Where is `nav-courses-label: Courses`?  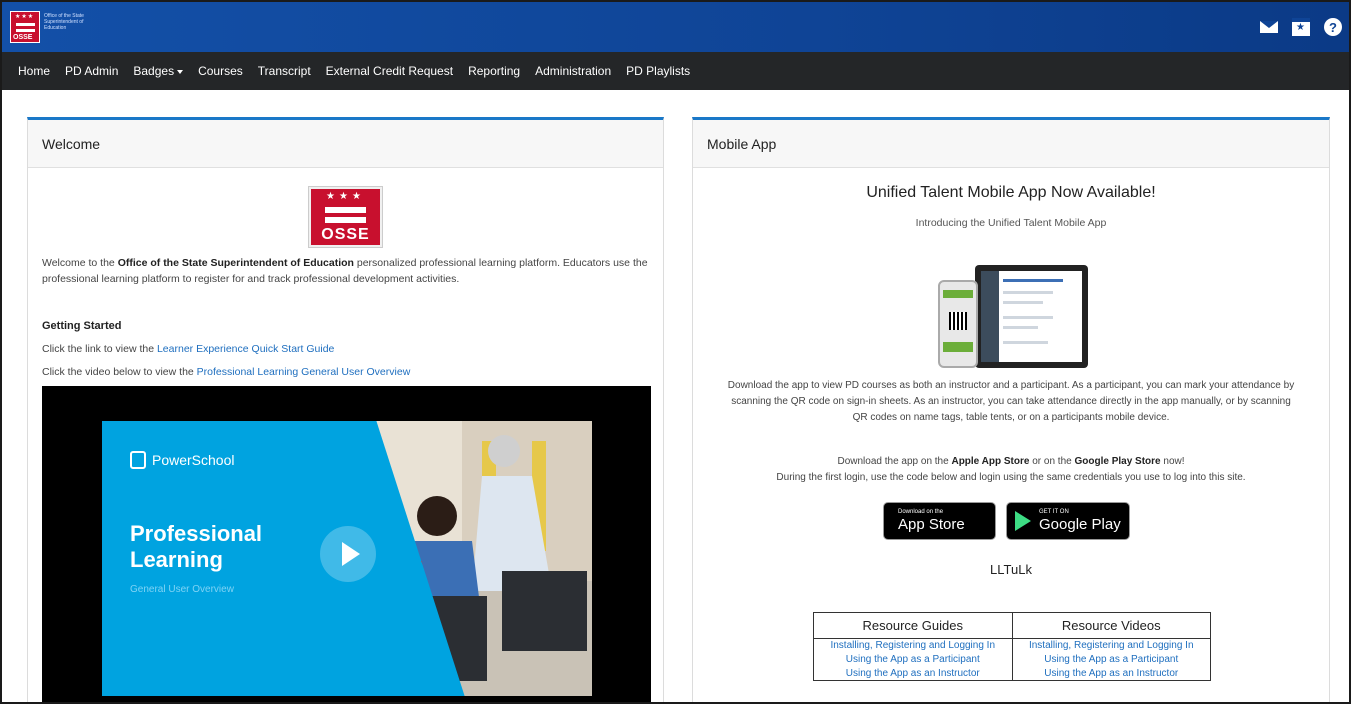
nav-courses-label: Courses is located at coordinates (220, 71).